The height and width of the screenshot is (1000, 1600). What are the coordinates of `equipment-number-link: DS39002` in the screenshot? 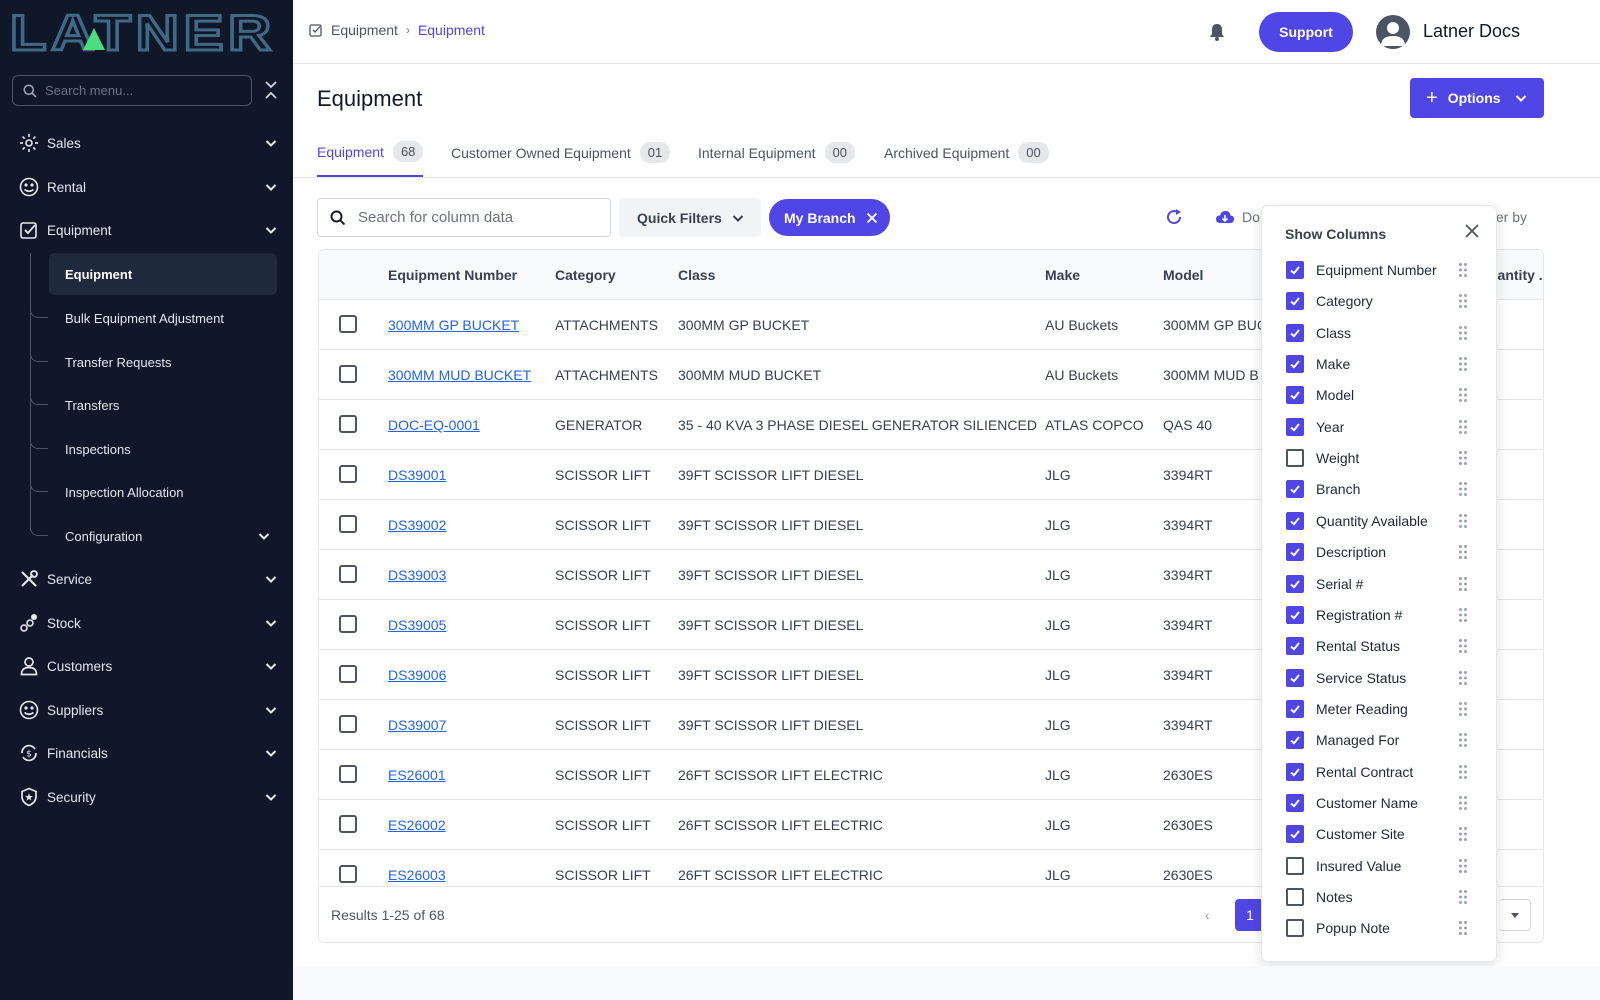 It's located at (417, 525).